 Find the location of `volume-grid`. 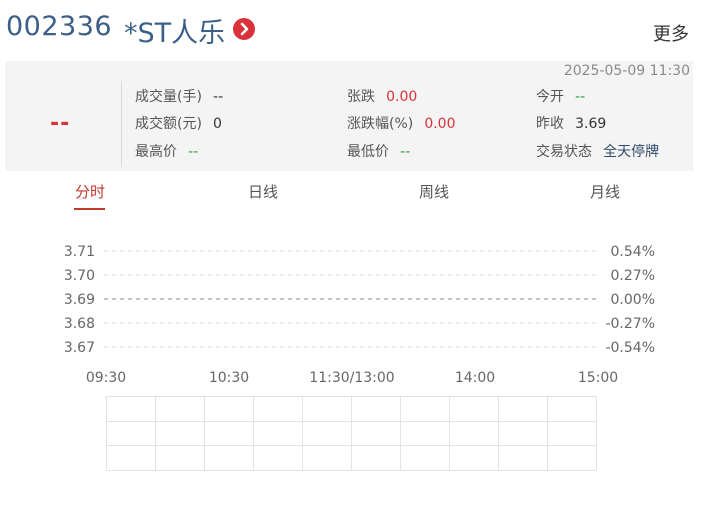

volume-grid is located at coordinates (351, 433).